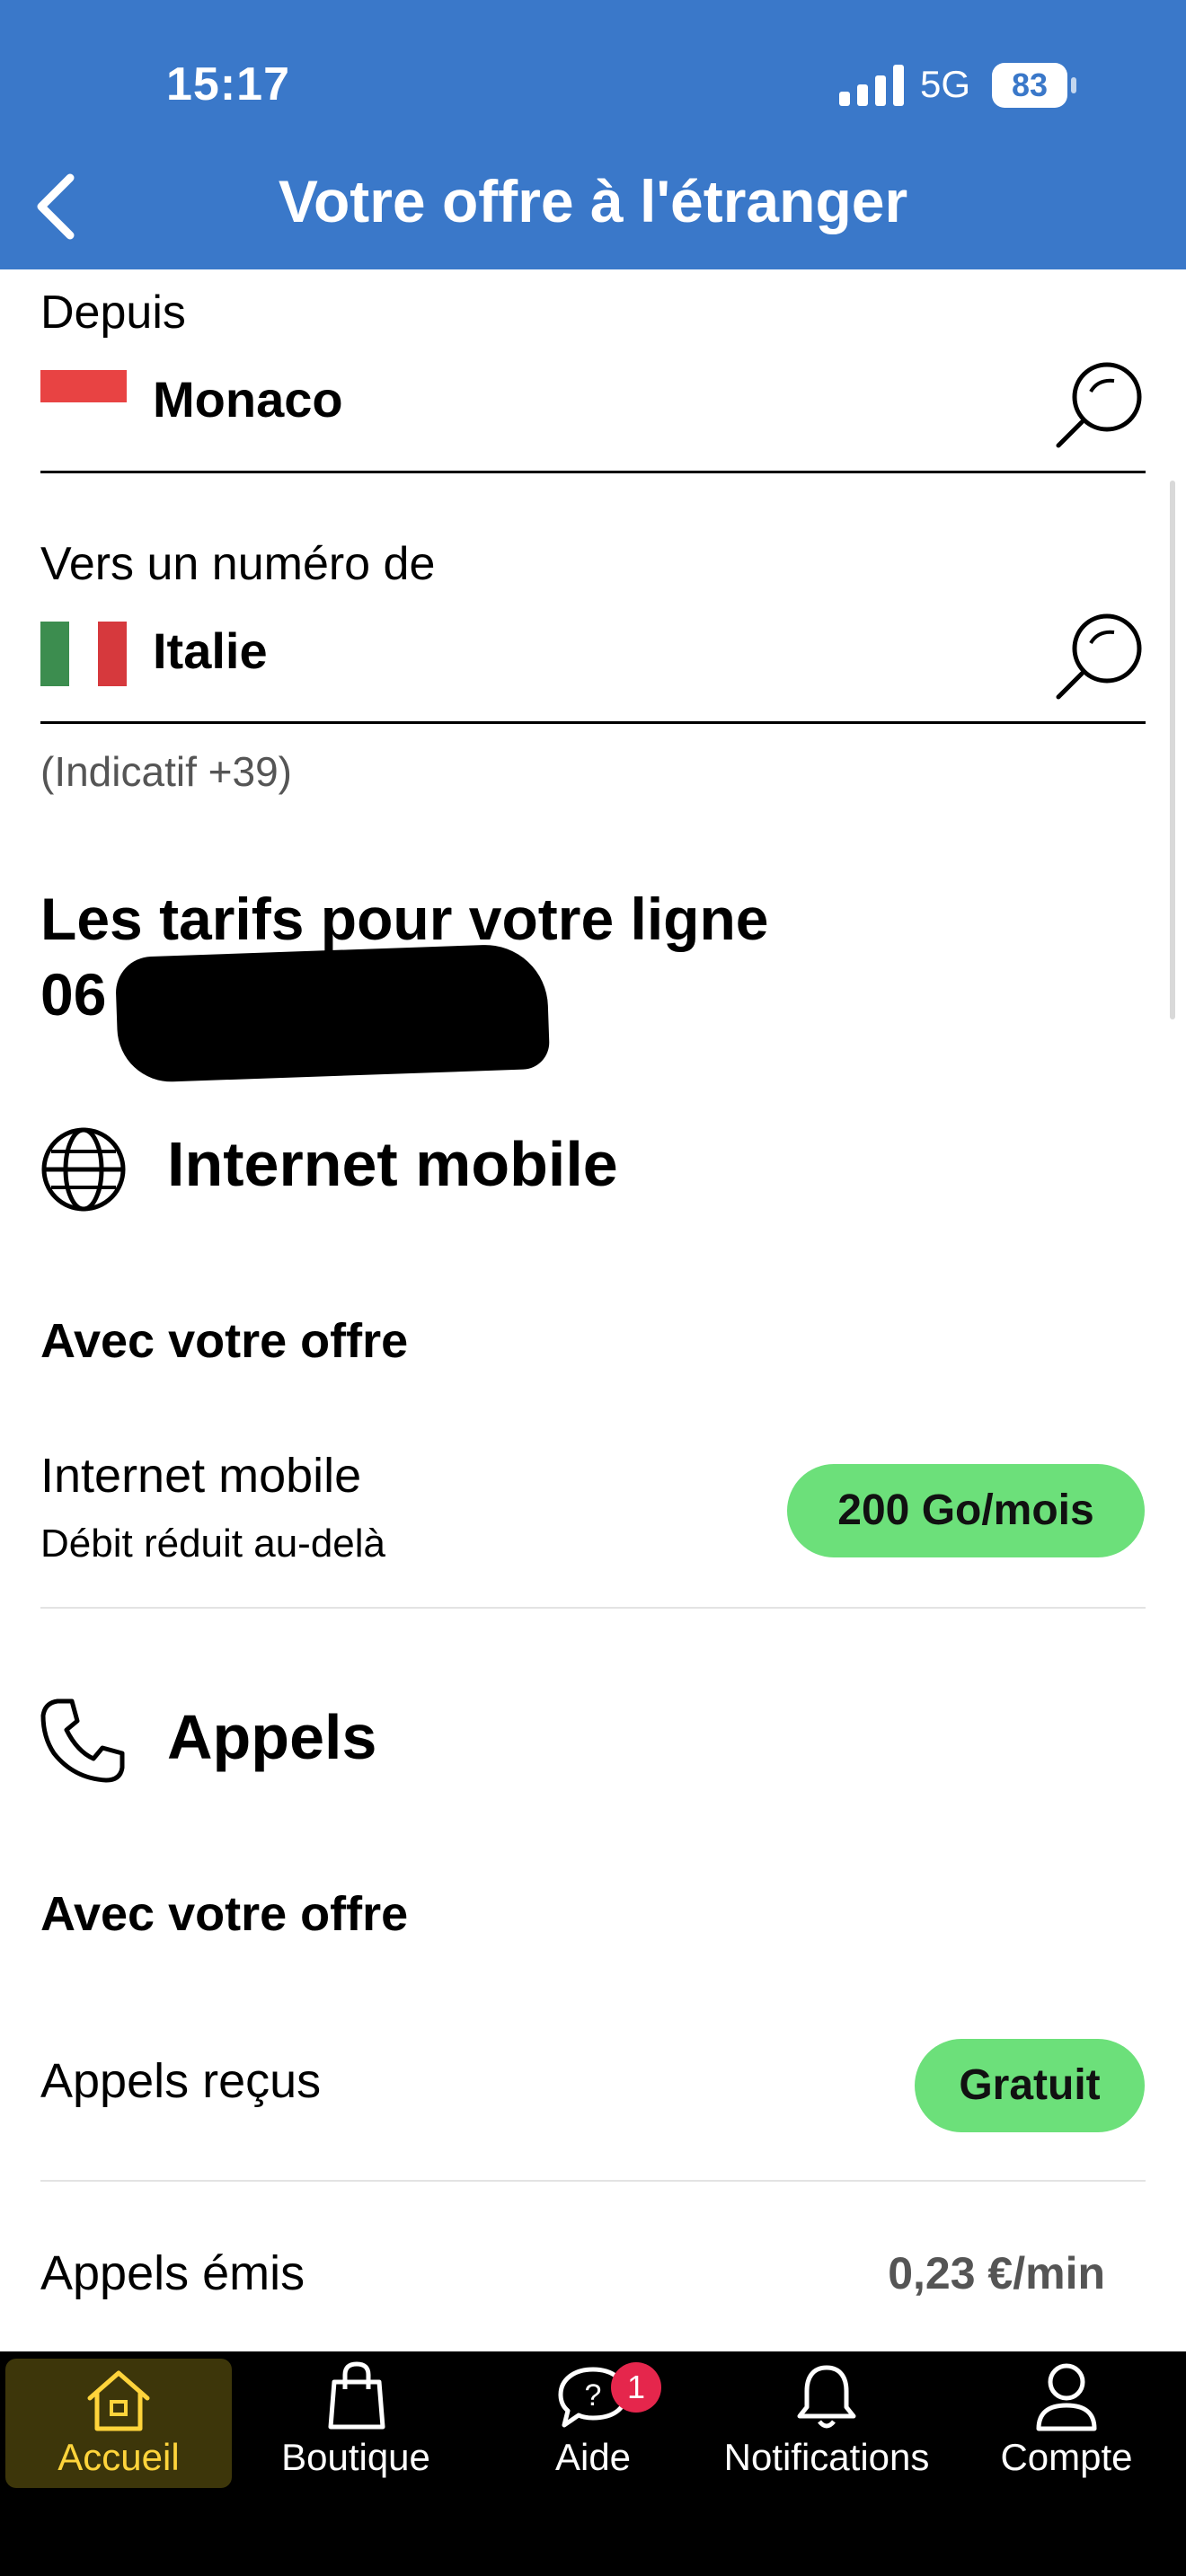  I want to click on tab-label: Aide, so click(593, 2457).